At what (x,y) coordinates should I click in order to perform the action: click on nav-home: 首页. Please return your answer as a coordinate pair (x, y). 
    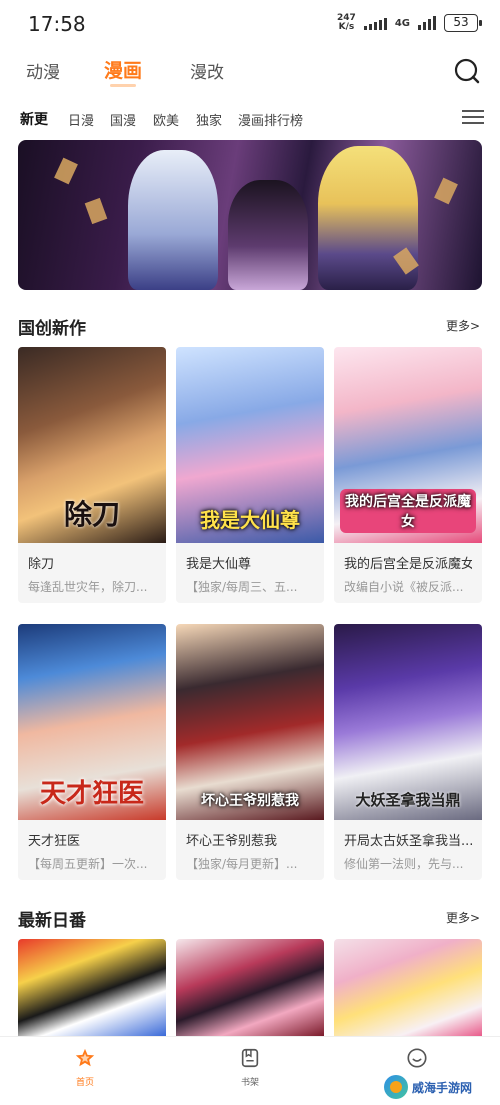
    Looking at the image, I should click on (85, 1067).